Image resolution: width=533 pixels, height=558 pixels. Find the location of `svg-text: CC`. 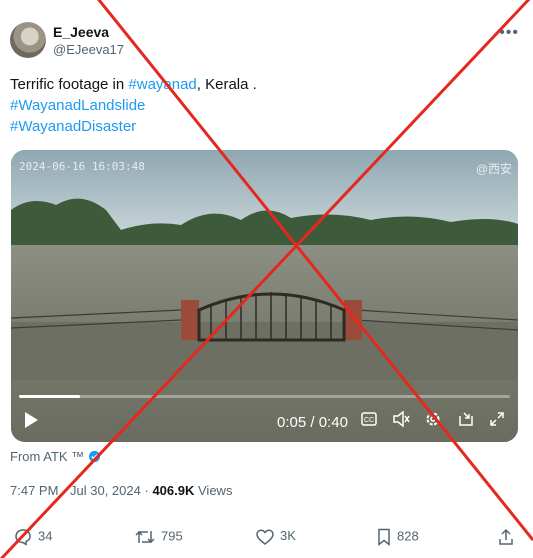

svg-text: CC is located at coordinates (369, 420).